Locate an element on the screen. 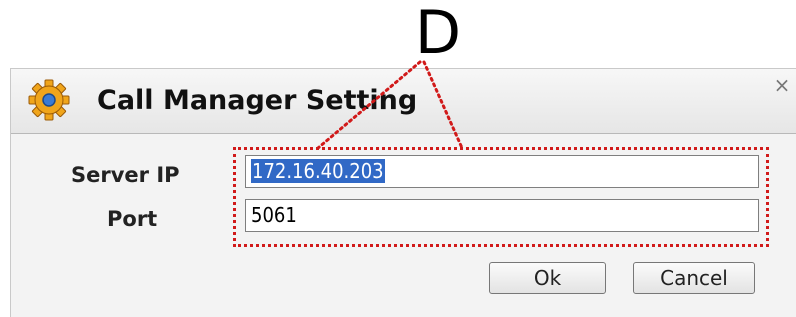  server-ip-label: Server IP is located at coordinates (125, 175).